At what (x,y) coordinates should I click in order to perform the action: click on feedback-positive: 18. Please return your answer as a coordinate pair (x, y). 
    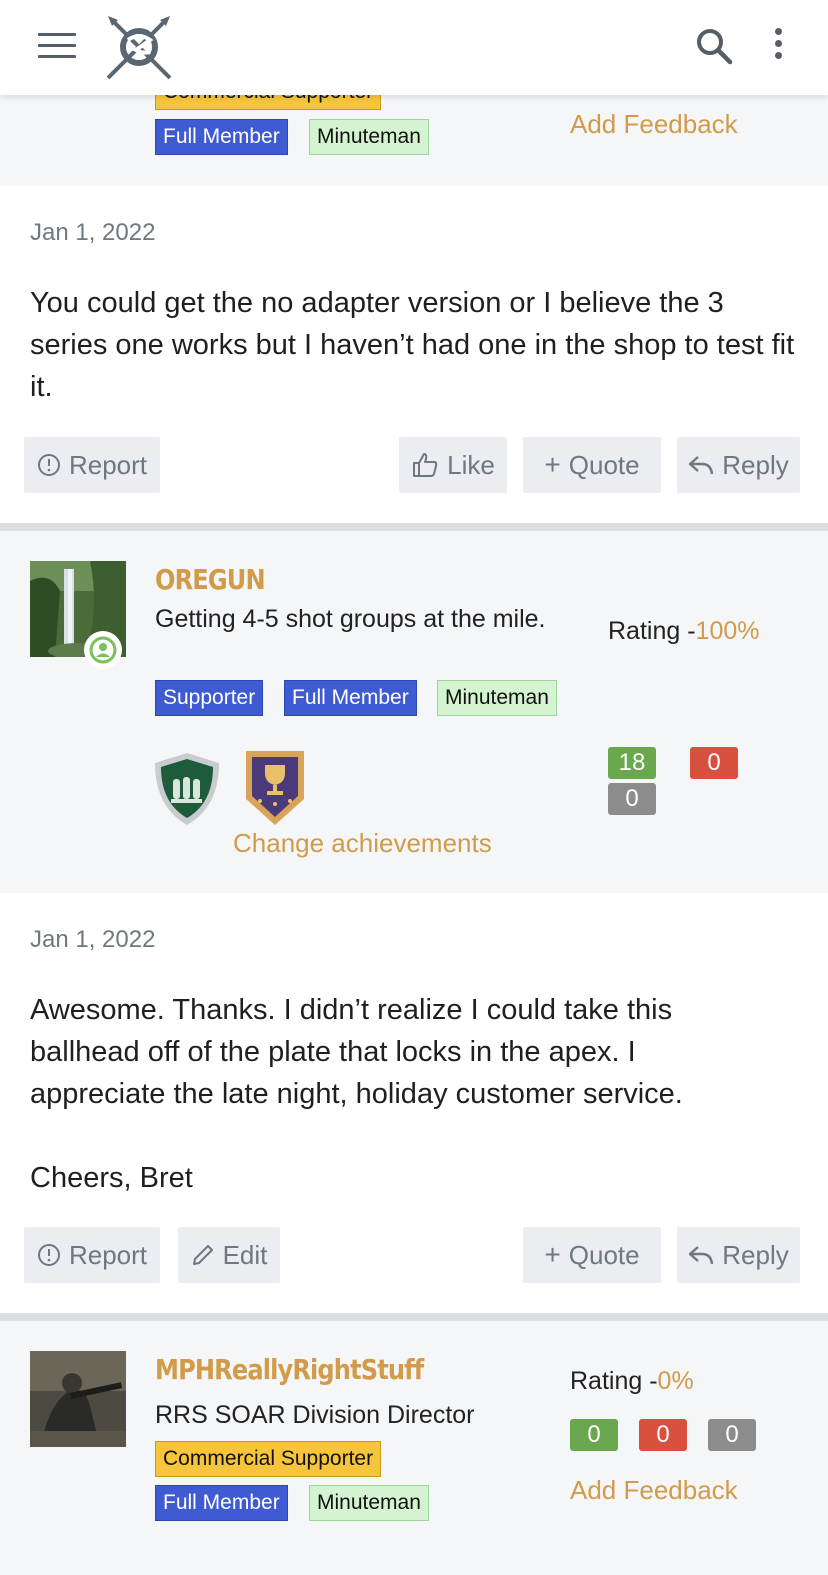
    Looking at the image, I should click on (632, 763).